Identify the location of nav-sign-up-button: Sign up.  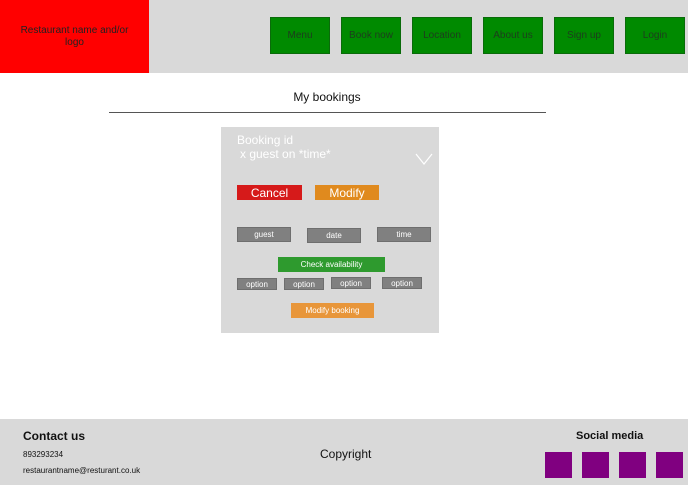
(584, 35).